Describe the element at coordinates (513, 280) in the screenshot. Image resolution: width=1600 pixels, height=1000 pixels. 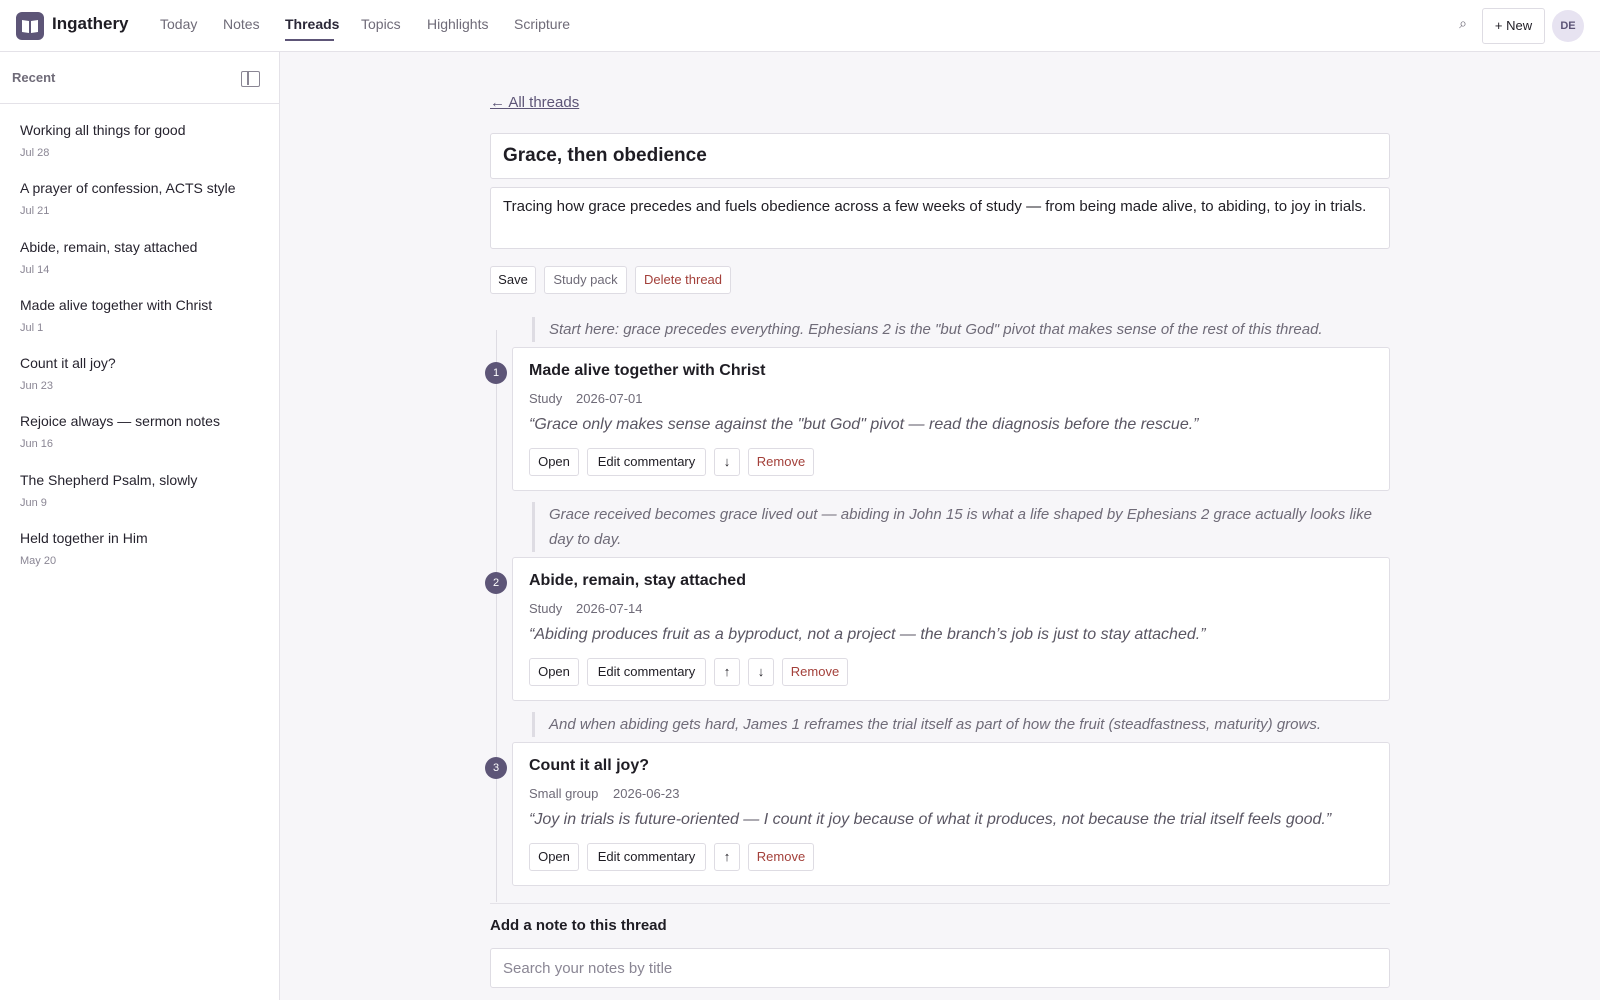
I see `save-button: Save` at that location.